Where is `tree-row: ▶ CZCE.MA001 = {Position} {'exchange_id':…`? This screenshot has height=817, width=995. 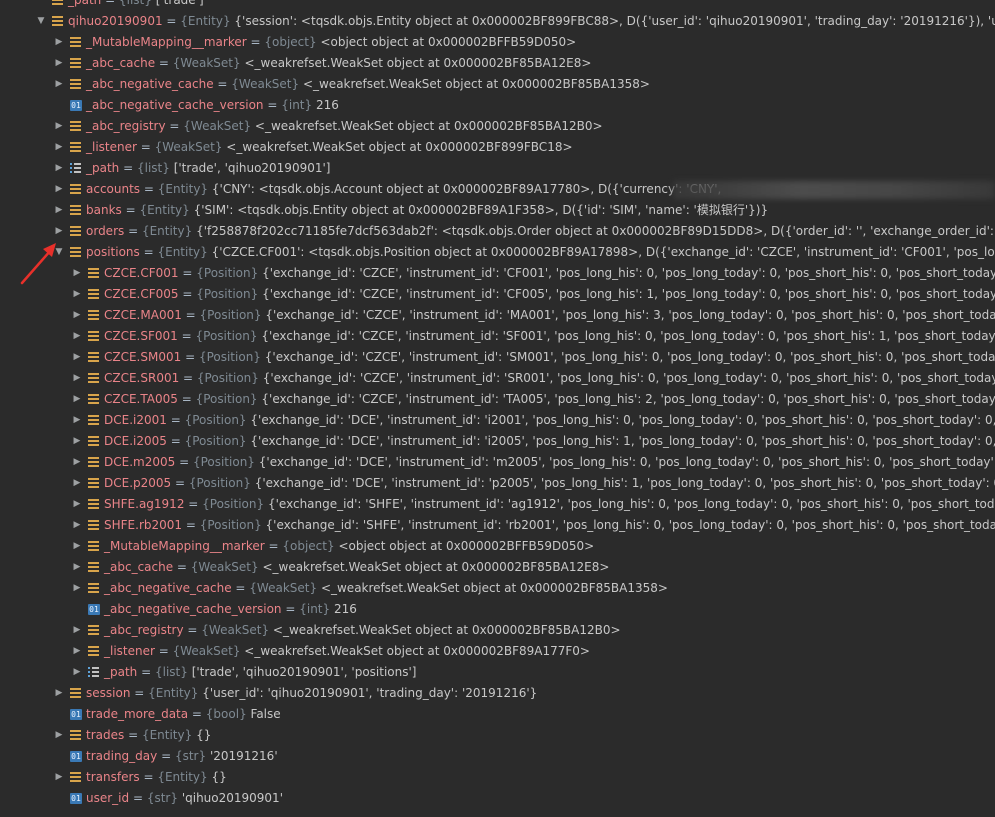 tree-row: ▶ CZCE.MA001 = {Position} {'exchange_id':… is located at coordinates (497, 315).